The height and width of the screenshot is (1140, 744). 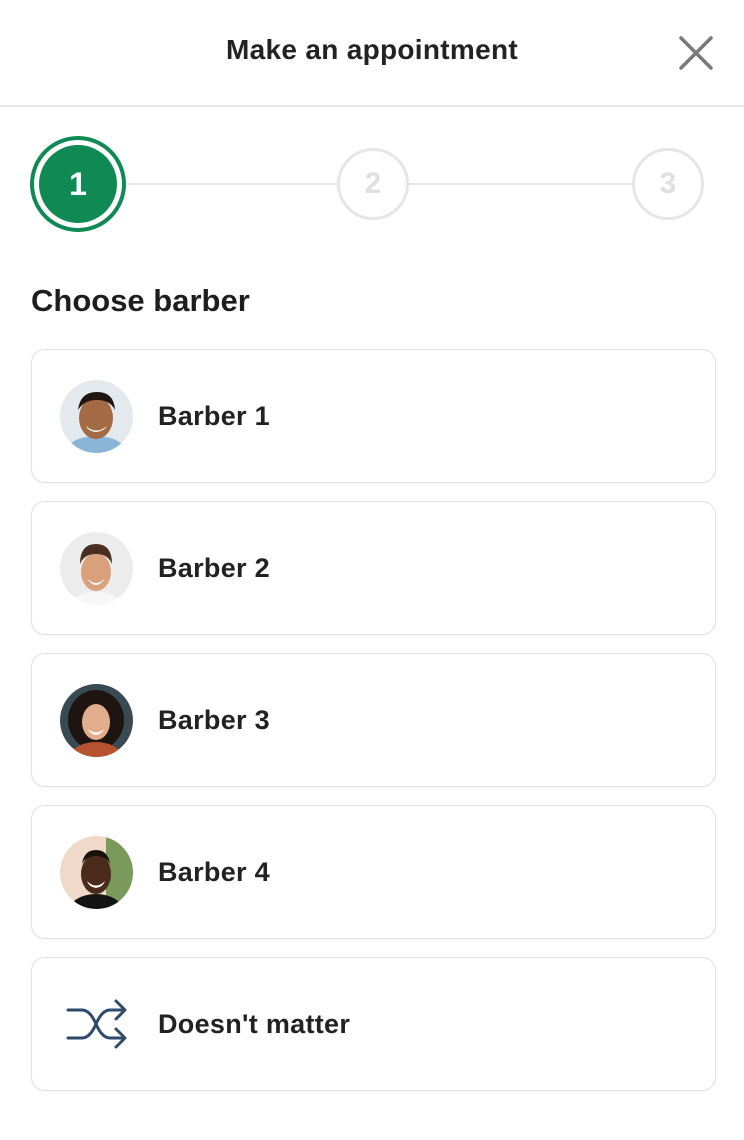 I want to click on step-2: 2, so click(x=373, y=184).